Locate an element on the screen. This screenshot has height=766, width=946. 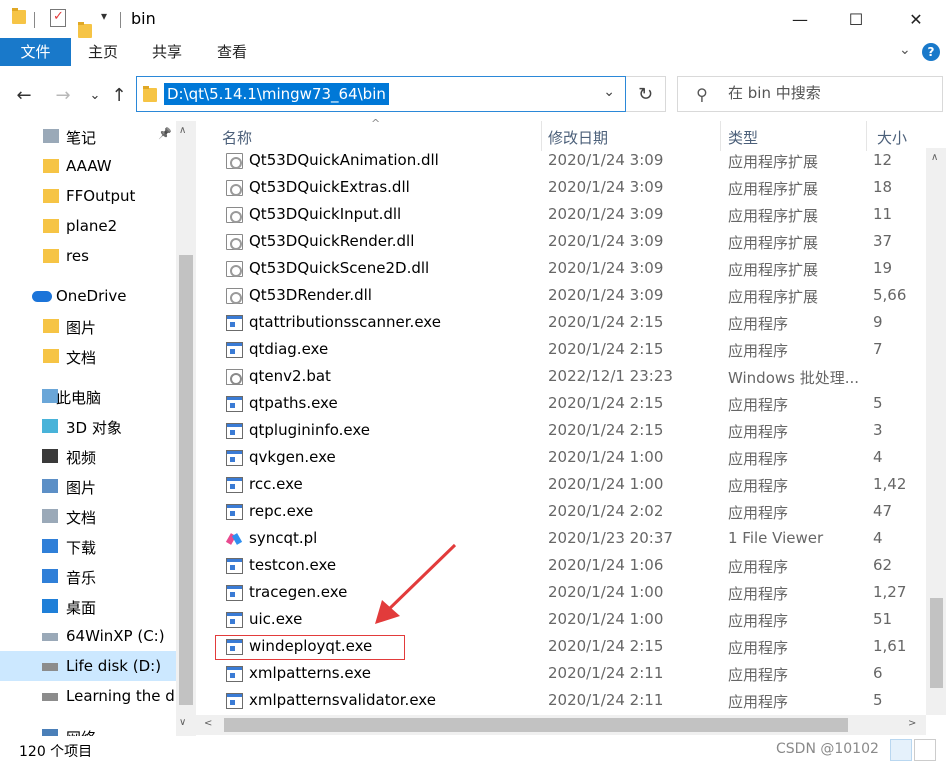
file-scroll-thumb is located at coordinates (936, 643).